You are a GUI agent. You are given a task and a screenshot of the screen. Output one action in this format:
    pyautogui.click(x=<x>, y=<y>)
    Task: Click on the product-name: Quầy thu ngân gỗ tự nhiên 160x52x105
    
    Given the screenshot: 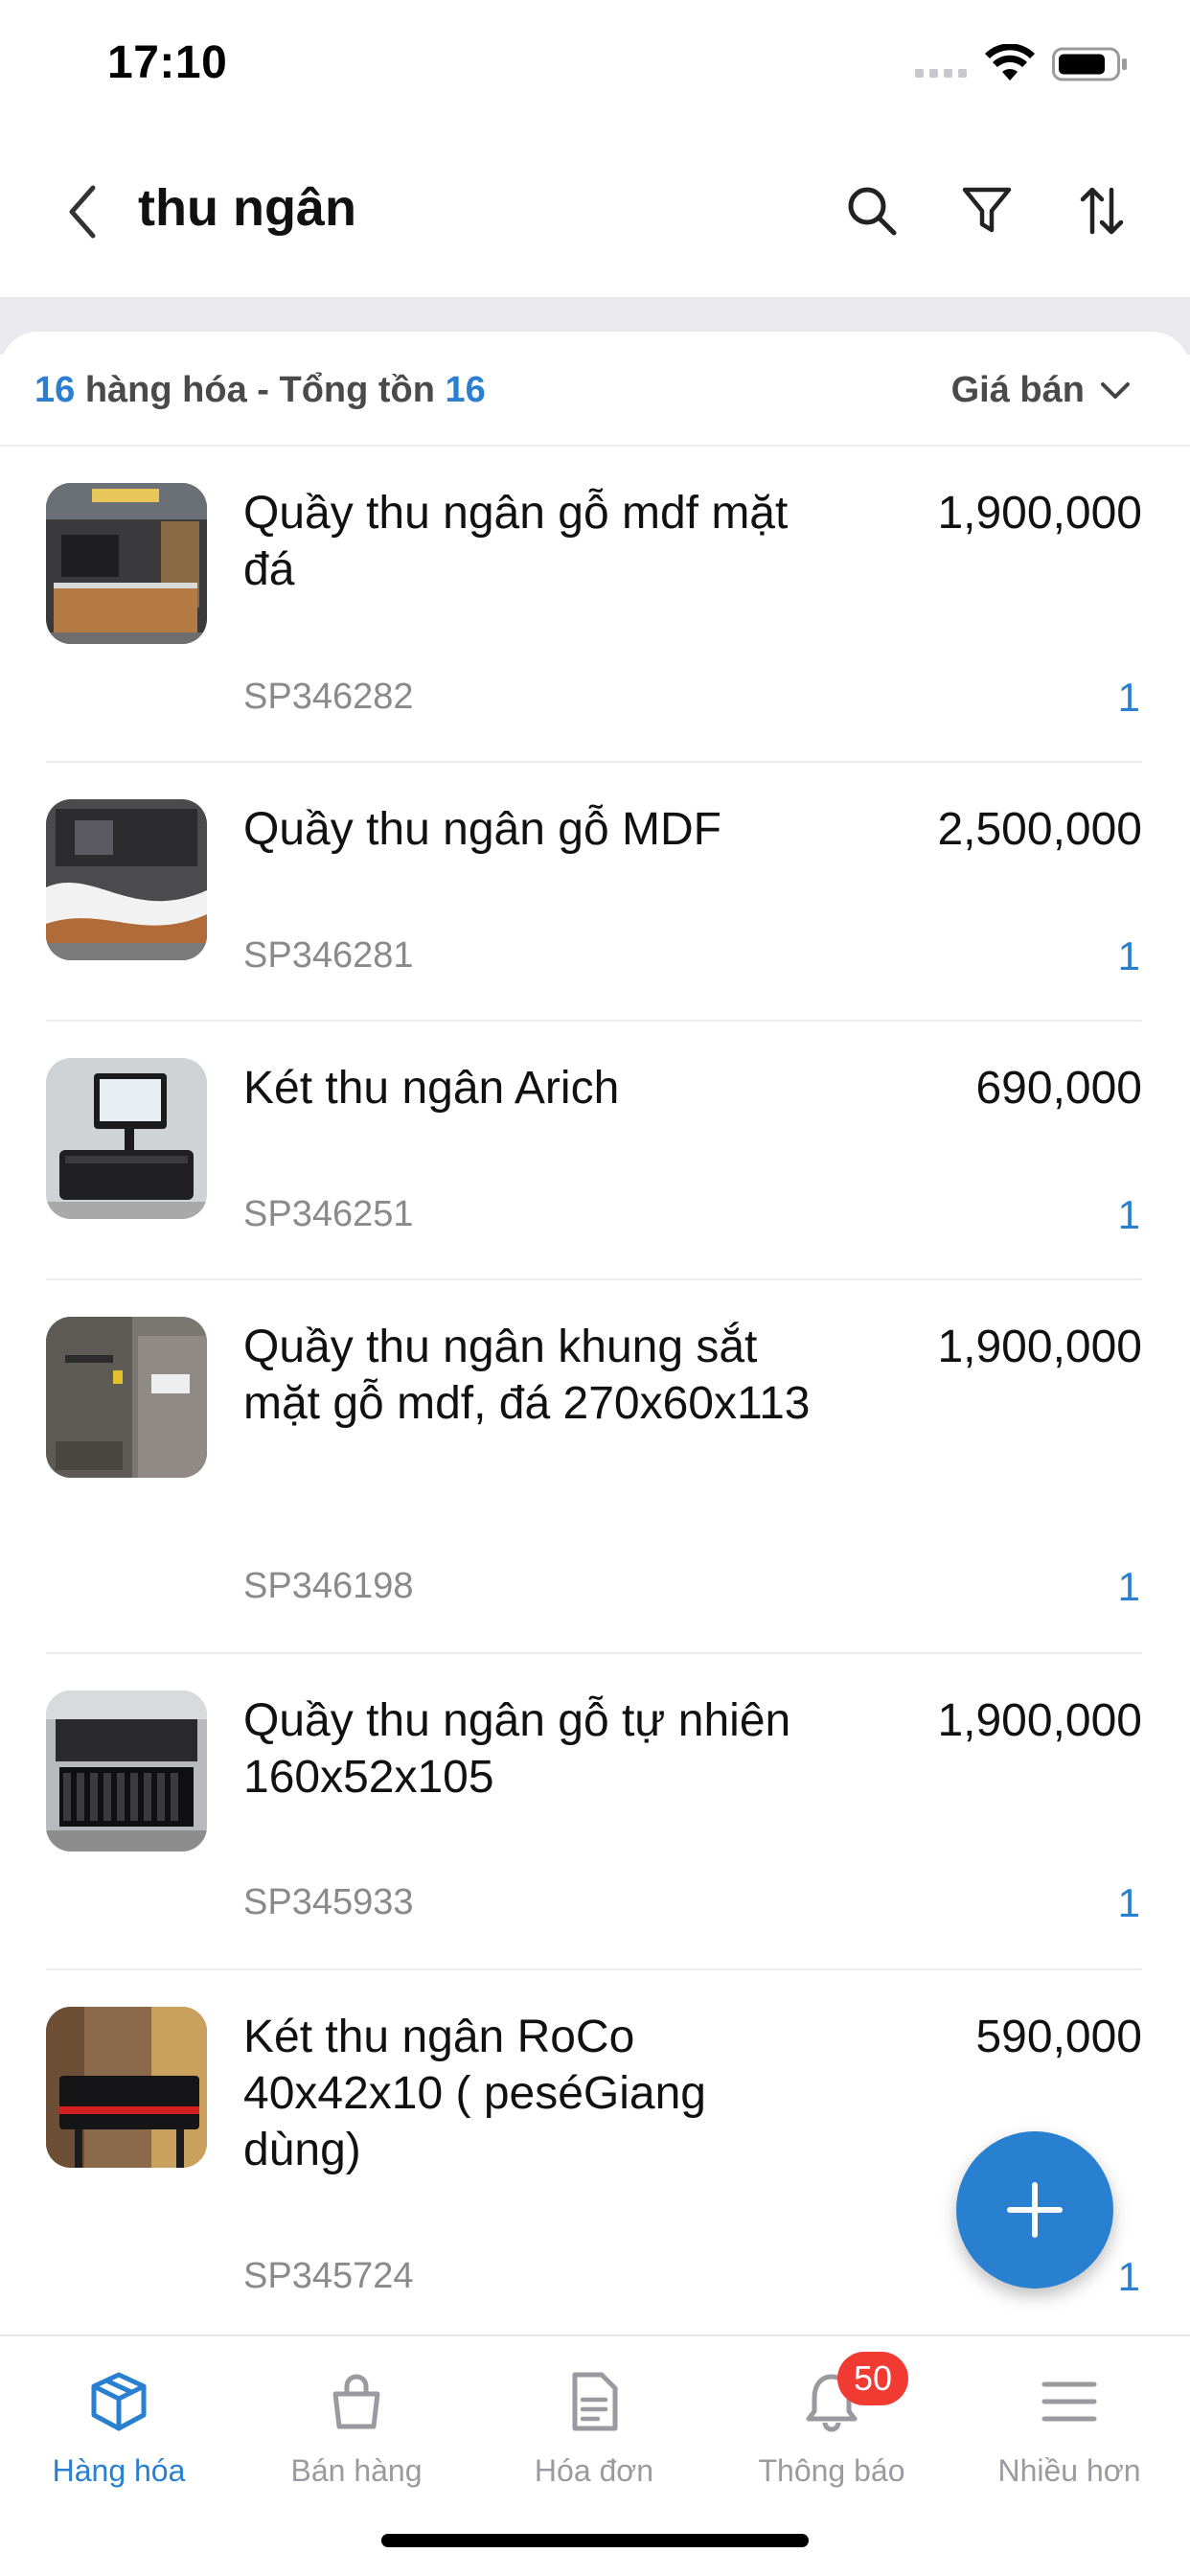 What is the action you would take?
    pyautogui.click(x=517, y=1749)
    